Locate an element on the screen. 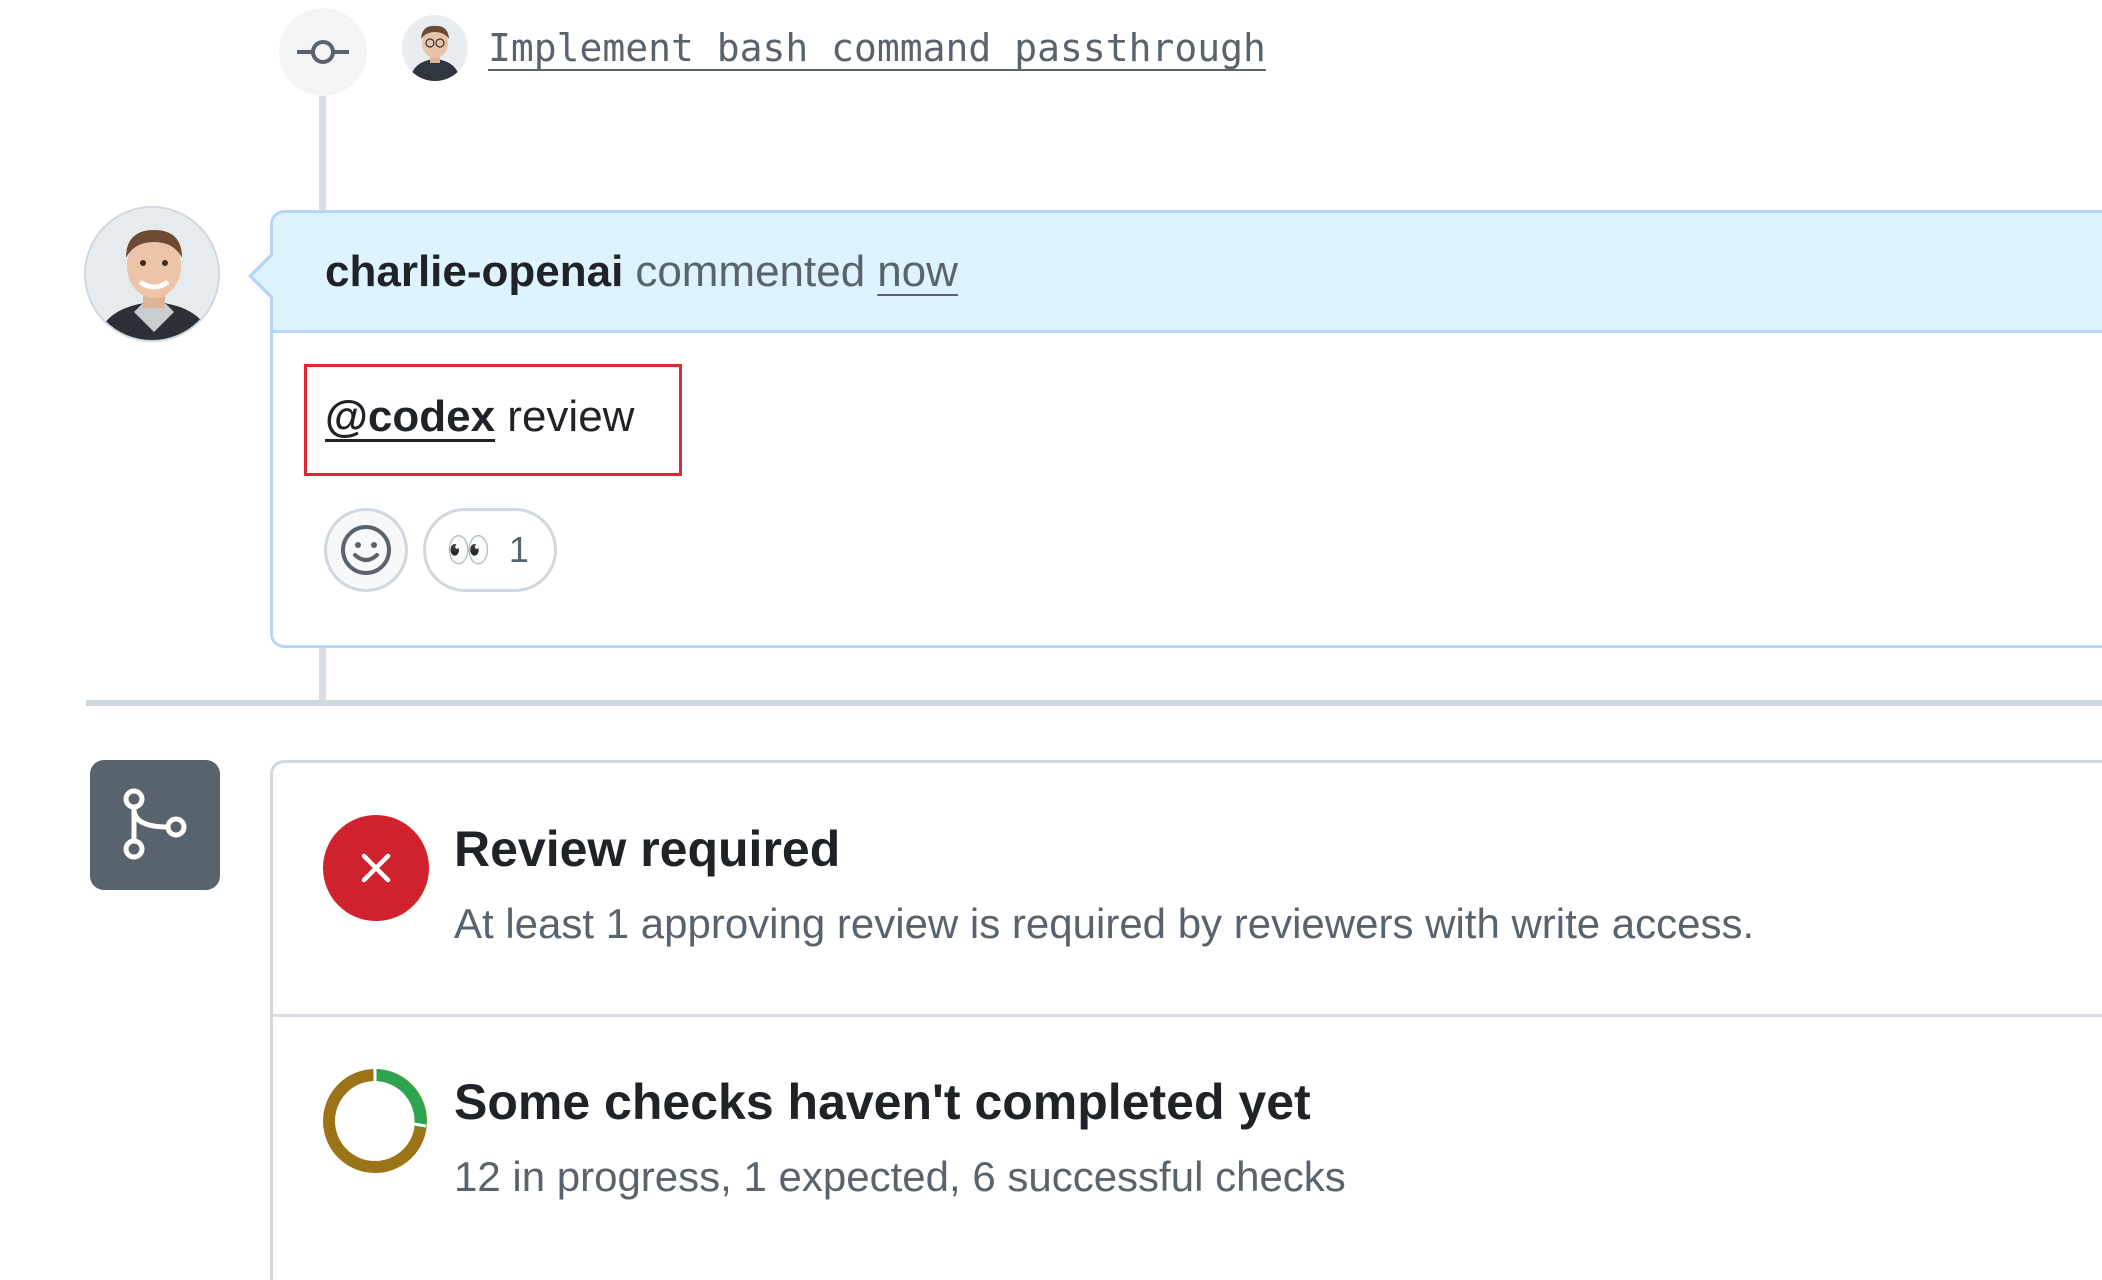 Image resolution: width=2102 pixels, height=1280 pixels. x-icon is located at coordinates (376, 868).